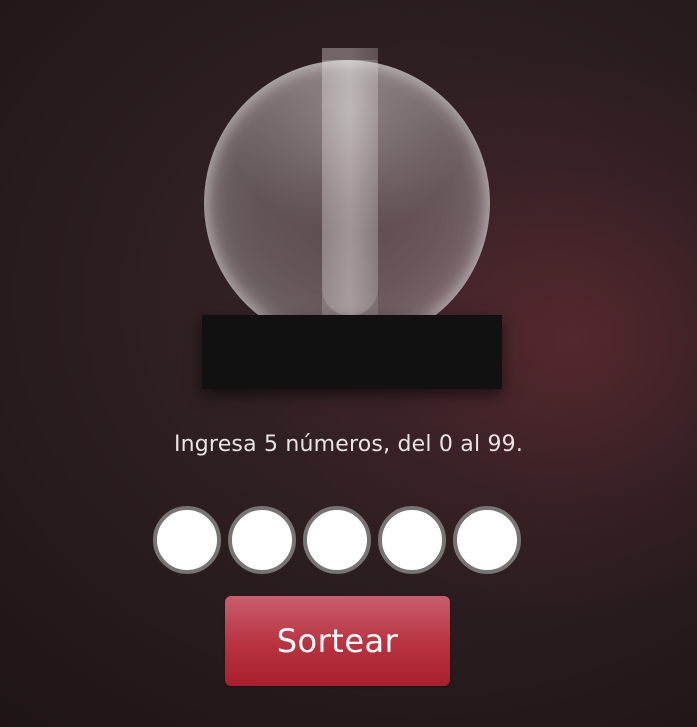 This screenshot has width=697, height=727. What do you see at coordinates (348, 444) in the screenshot?
I see `instructions-text: Ingresa 5 números, del 0 al 99.` at bounding box center [348, 444].